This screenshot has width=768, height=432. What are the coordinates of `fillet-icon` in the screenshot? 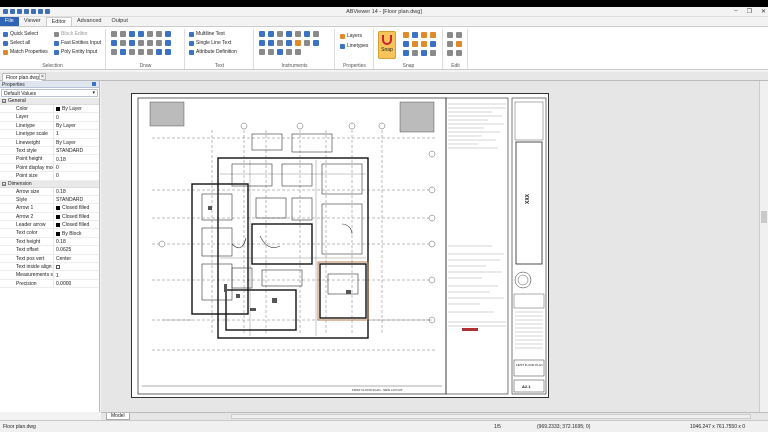 It's located at (307, 43).